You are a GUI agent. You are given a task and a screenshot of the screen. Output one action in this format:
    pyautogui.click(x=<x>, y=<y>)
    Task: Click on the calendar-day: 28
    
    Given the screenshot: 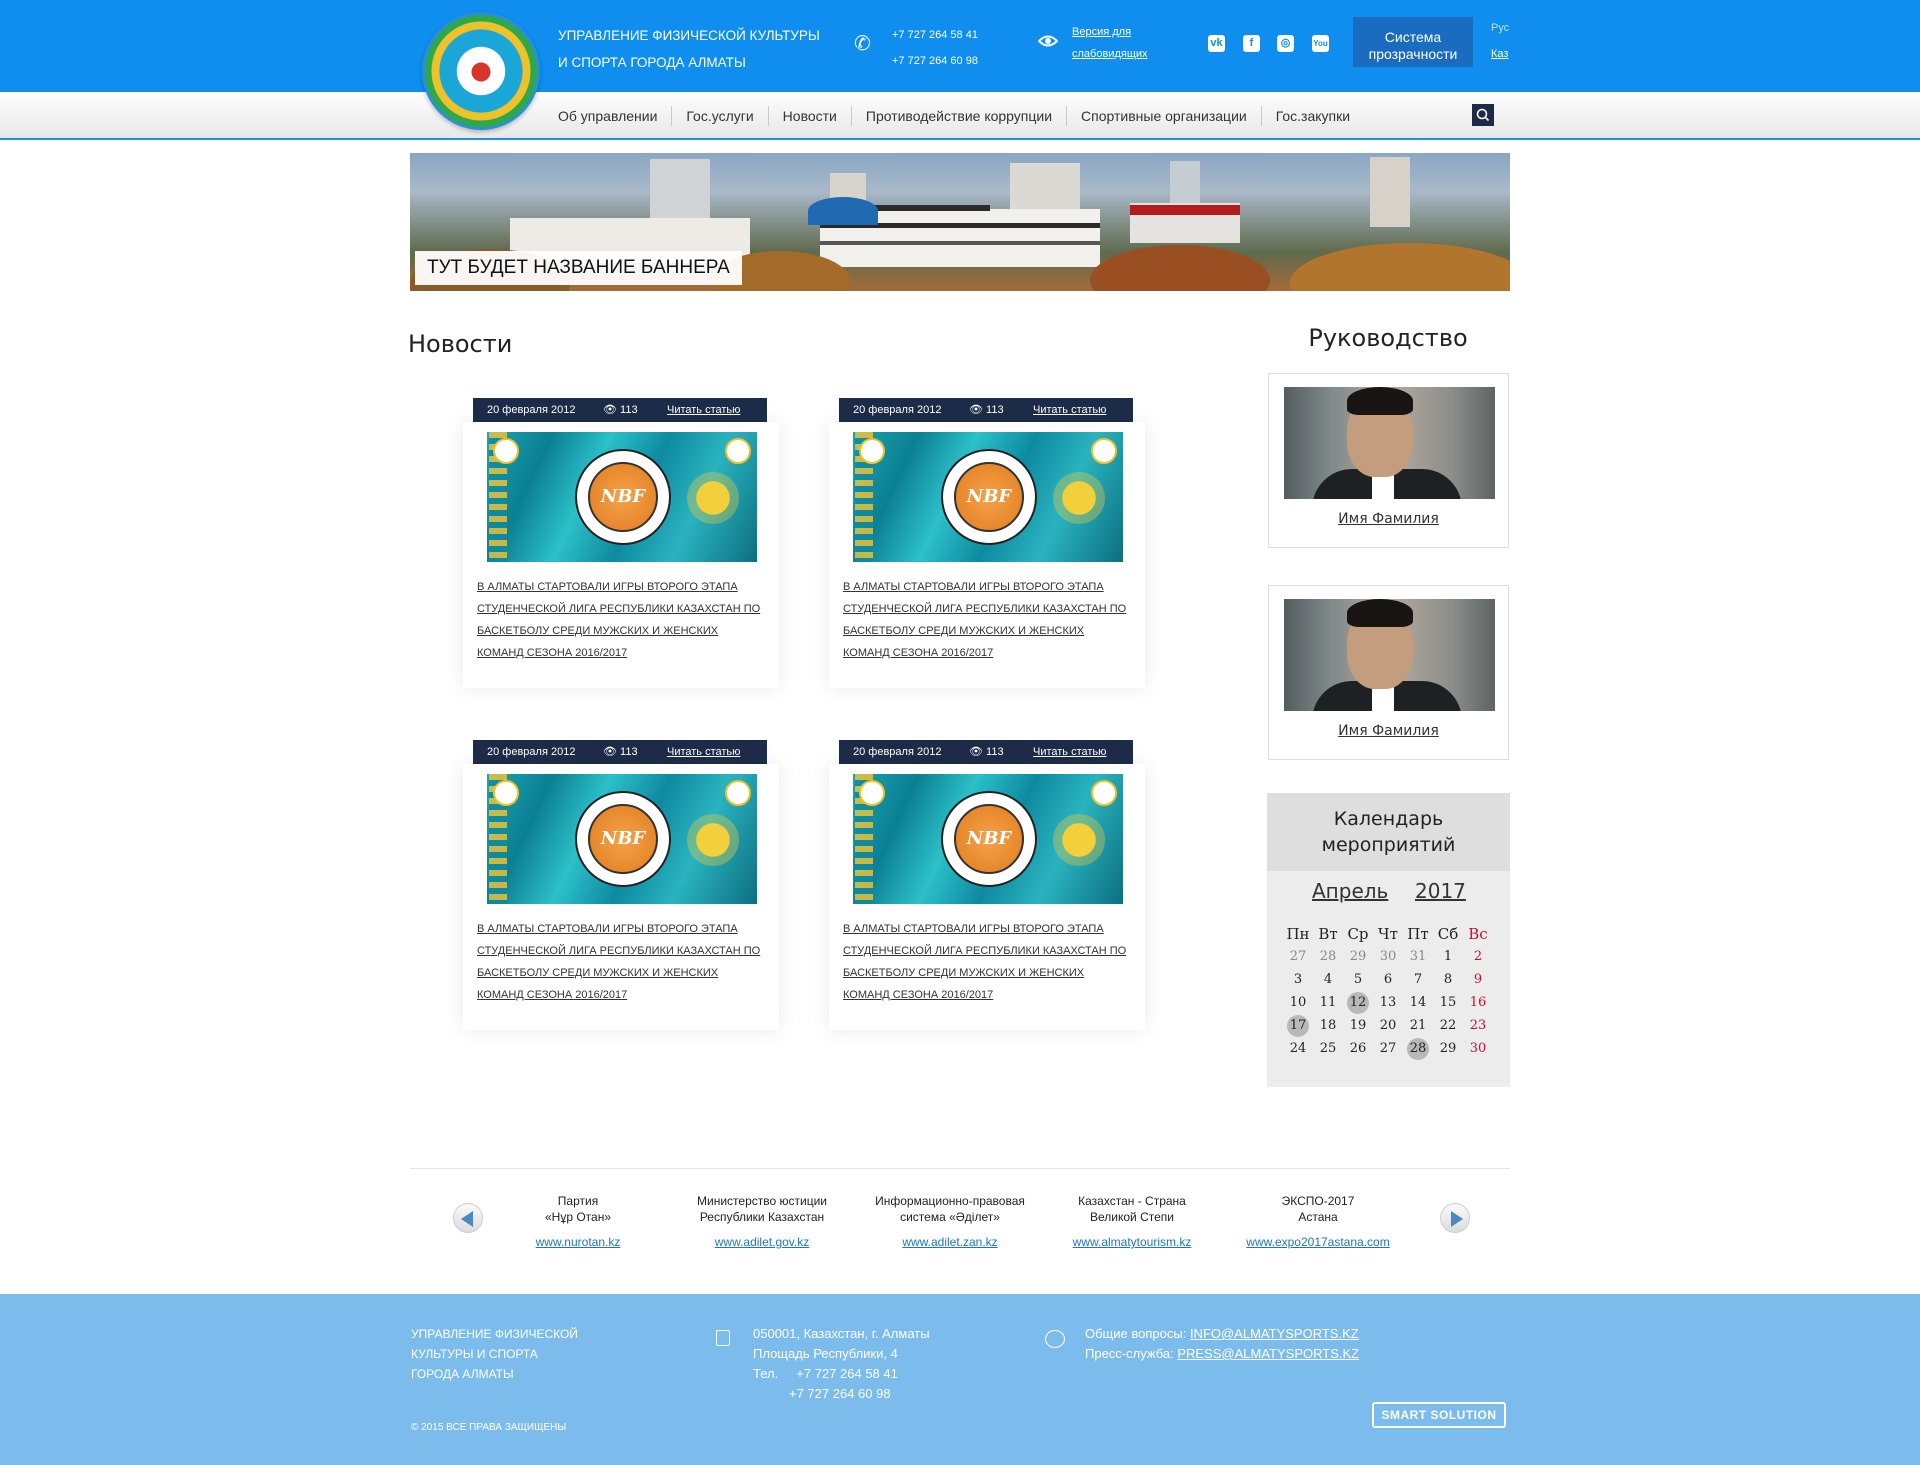 What is the action you would take?
    pyautogui.click(x=1328, y=957)
    